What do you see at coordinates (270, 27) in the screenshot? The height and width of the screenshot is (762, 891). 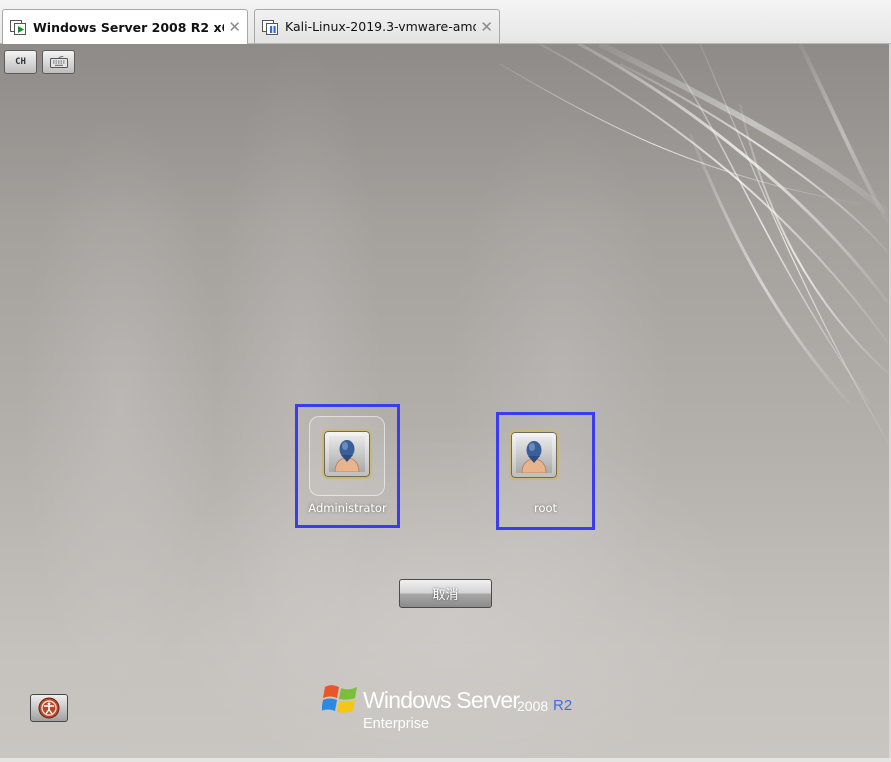 I see `vm-paused-icon` at bounding box center [270, 27].